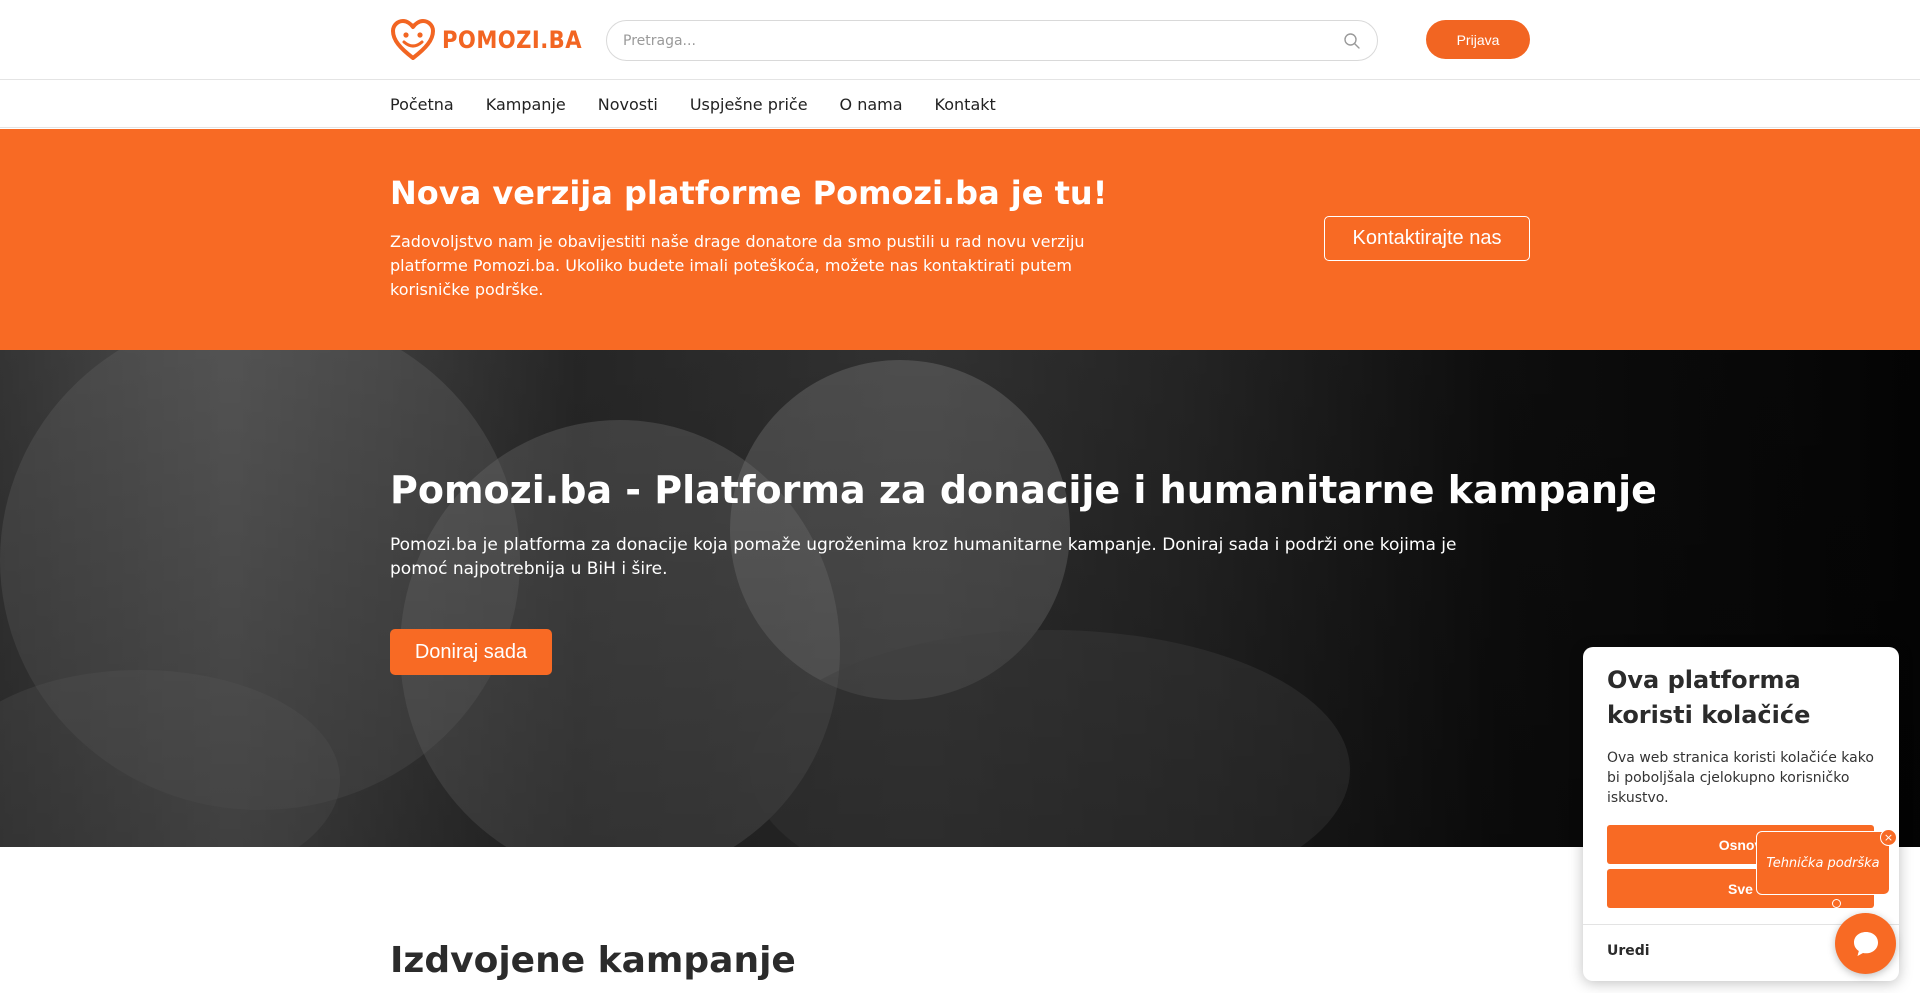 The image size is (1920, 993). What do you see at coordinates (471, 652) in the screenshot?
I see `donate-now-button: Doniraj sada` at bounding box center [471, 652].